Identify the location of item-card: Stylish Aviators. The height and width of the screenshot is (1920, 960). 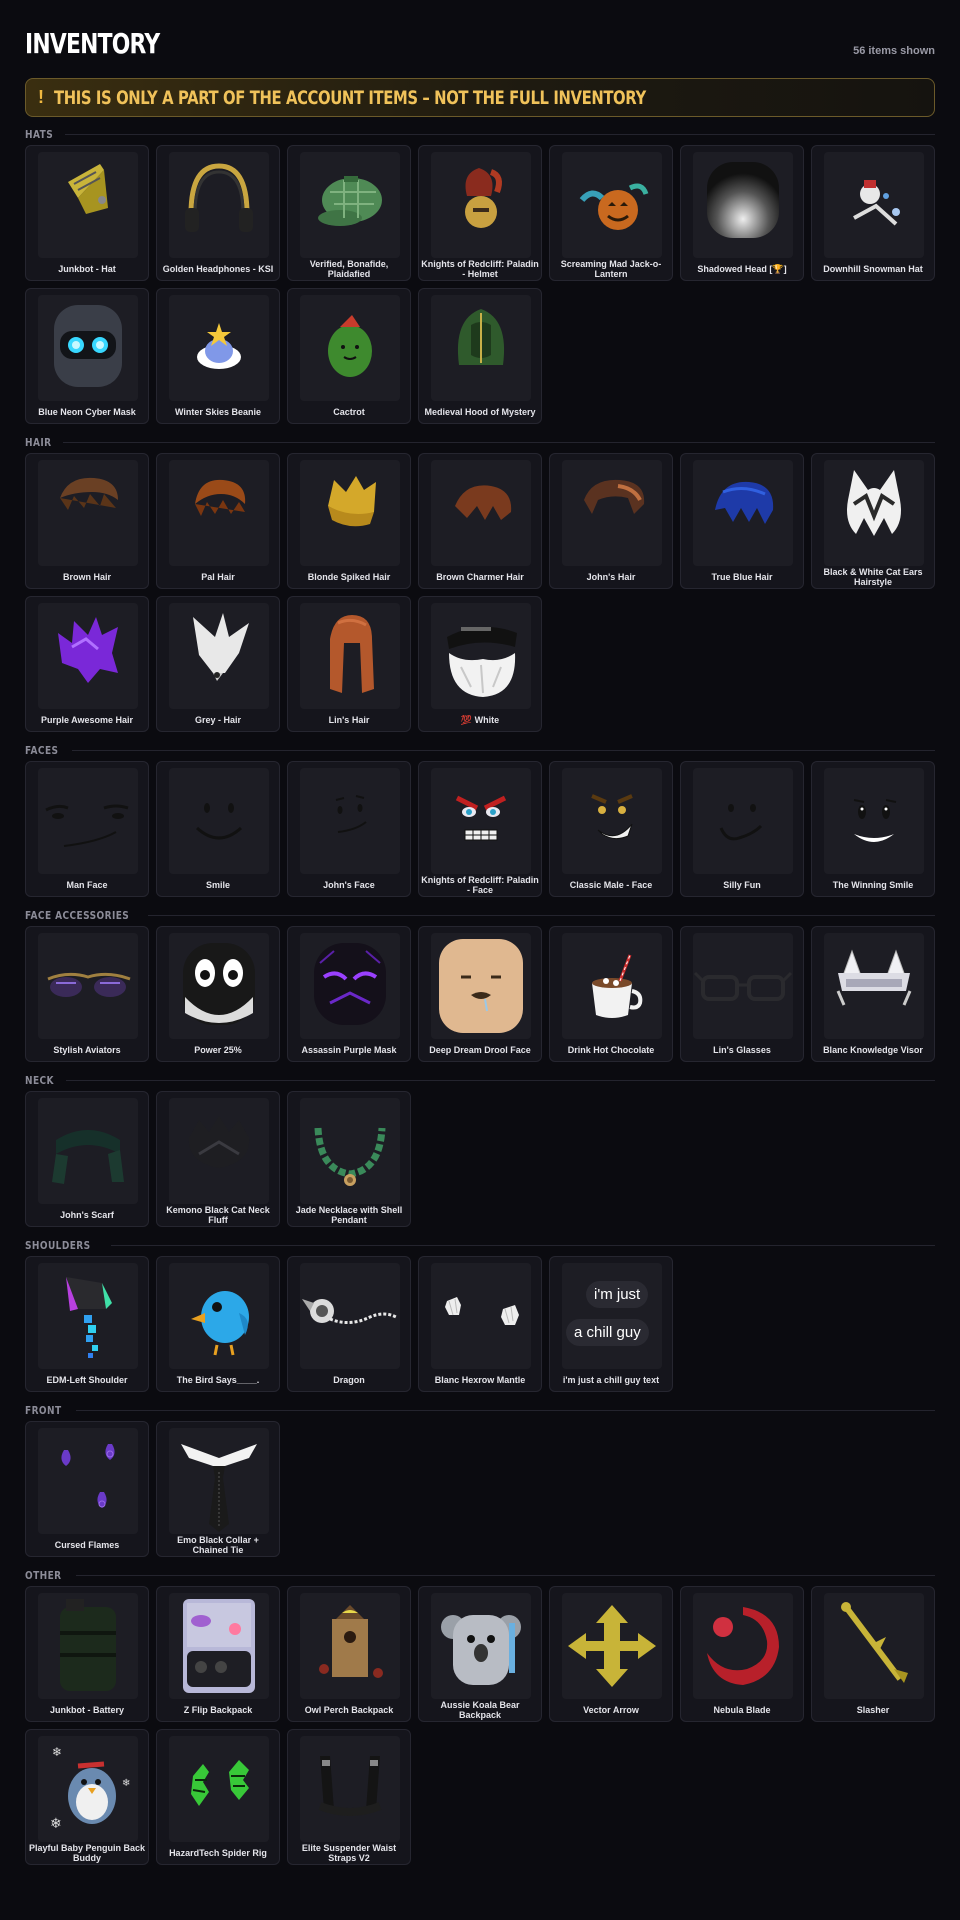
(87, 994).